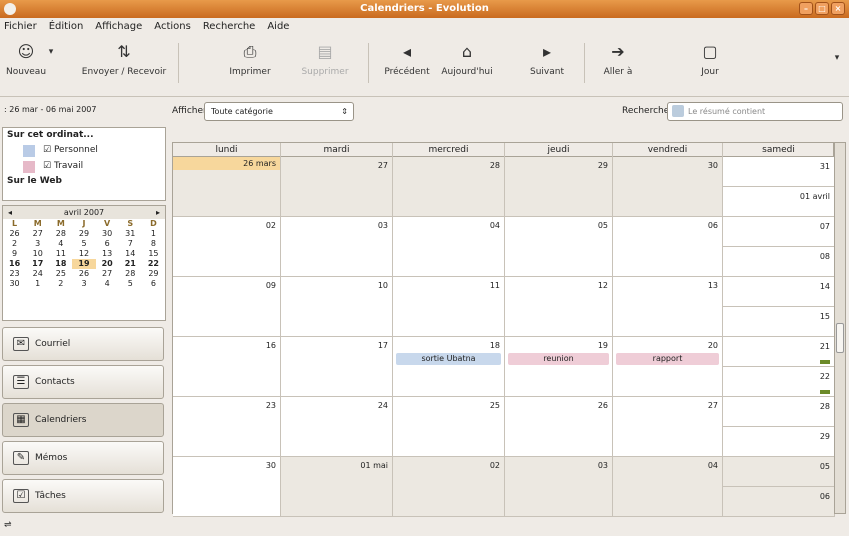 The image size is (849, 536). I want to click on minical-day: 10, so click(37, 254).